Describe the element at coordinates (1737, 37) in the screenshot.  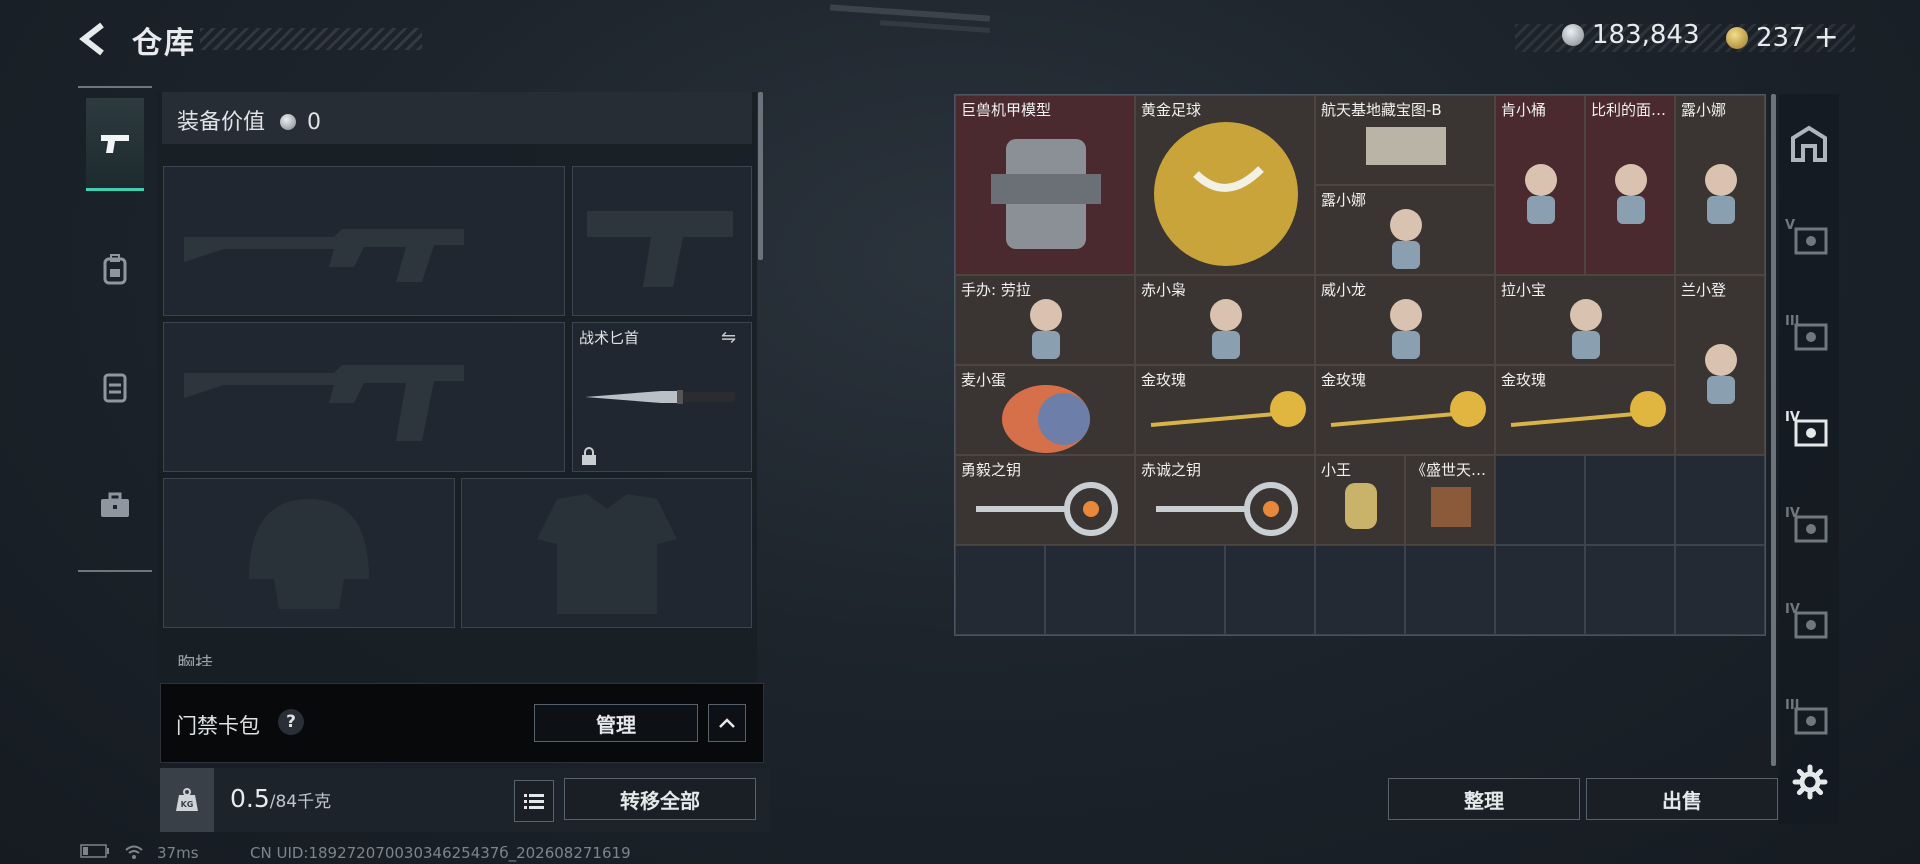
I see `gold-coin-icon` at that location.